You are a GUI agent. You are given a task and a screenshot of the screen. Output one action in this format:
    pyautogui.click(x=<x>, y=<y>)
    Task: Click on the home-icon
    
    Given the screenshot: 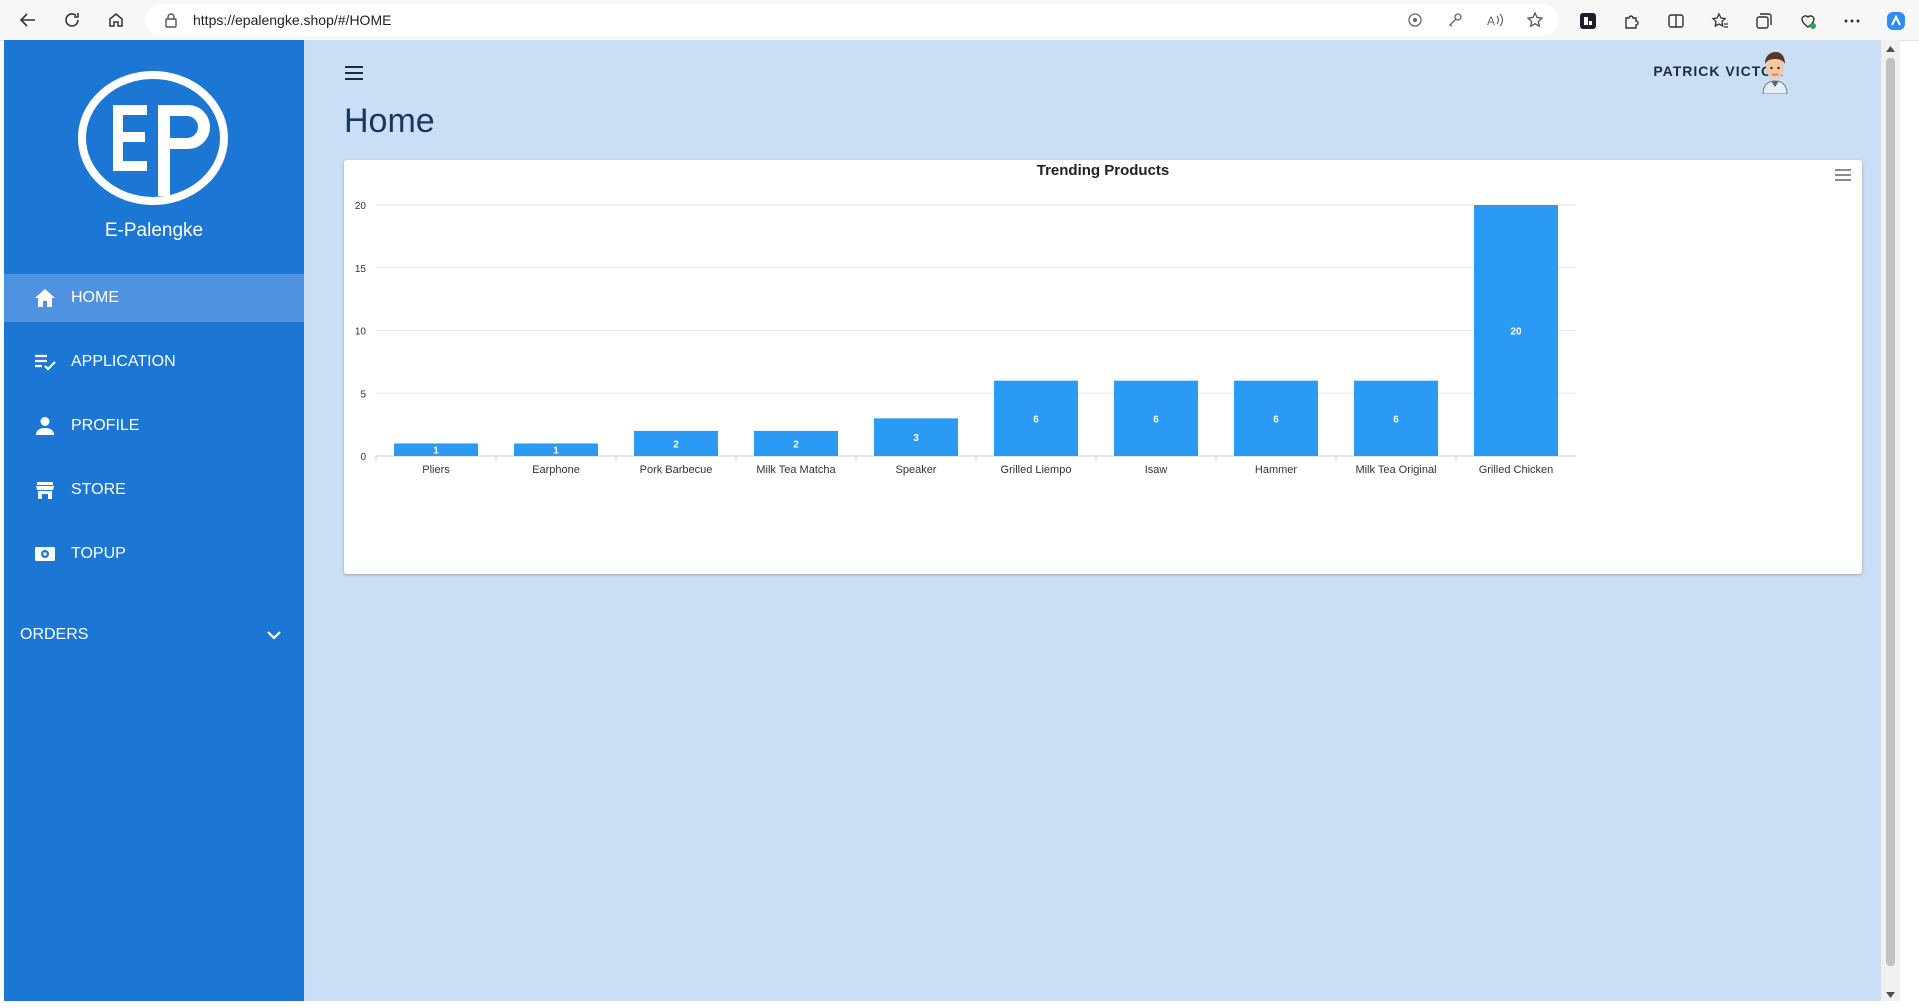 What is the action you would take?
    pyautogui.click(x=45, y=298)
    